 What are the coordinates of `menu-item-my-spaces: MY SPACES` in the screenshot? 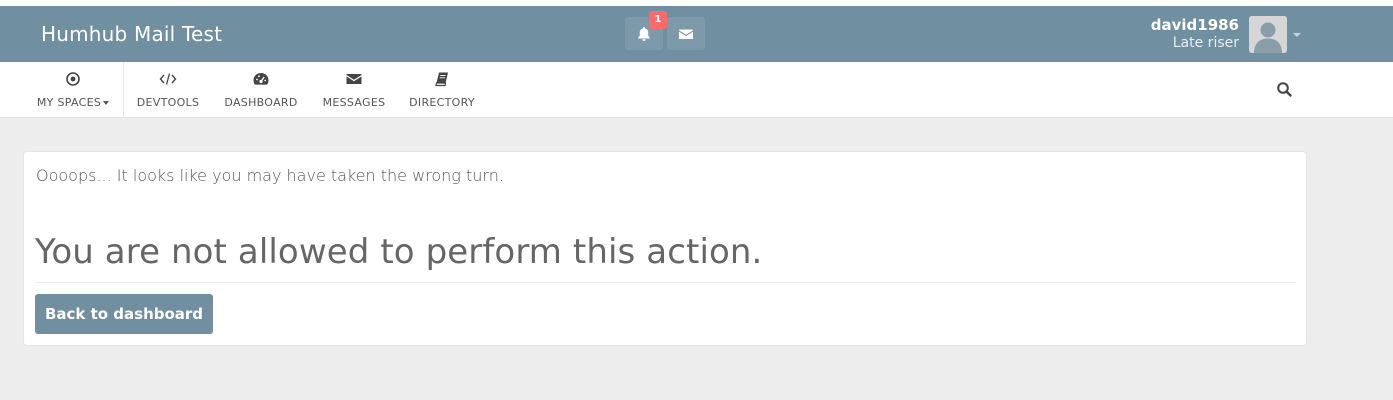 It's located at (73, 90).